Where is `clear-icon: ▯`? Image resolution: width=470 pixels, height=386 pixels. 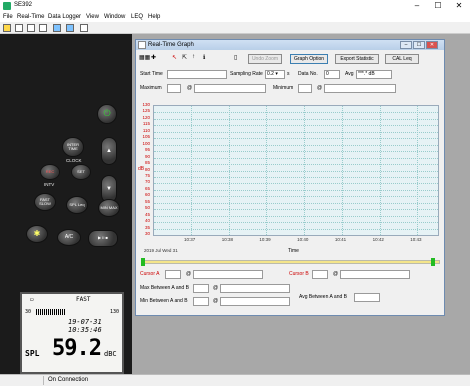
clear-icon: ▯ is located at coordinates (235, 57).